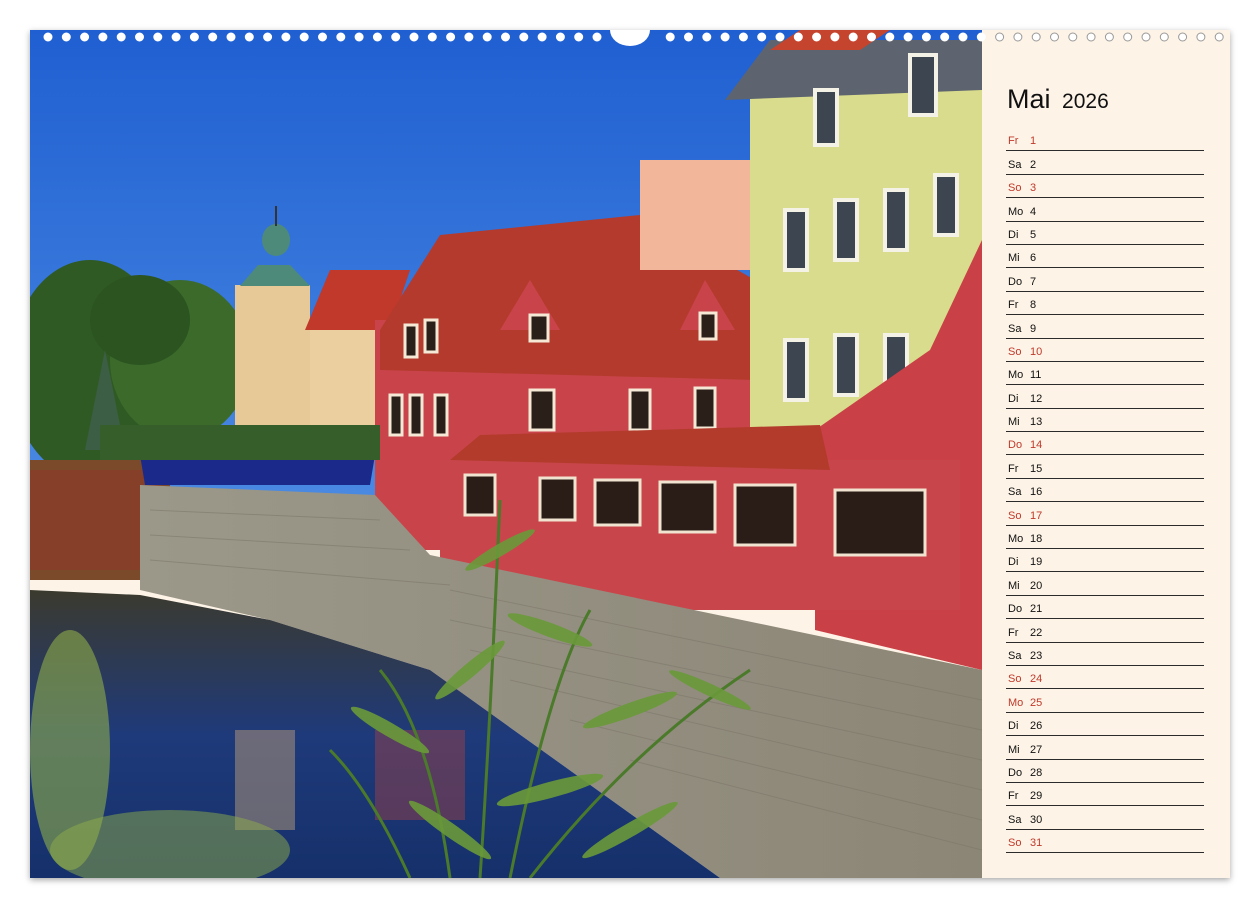  I want to click on day-row: So 3, so click(1105, 187).